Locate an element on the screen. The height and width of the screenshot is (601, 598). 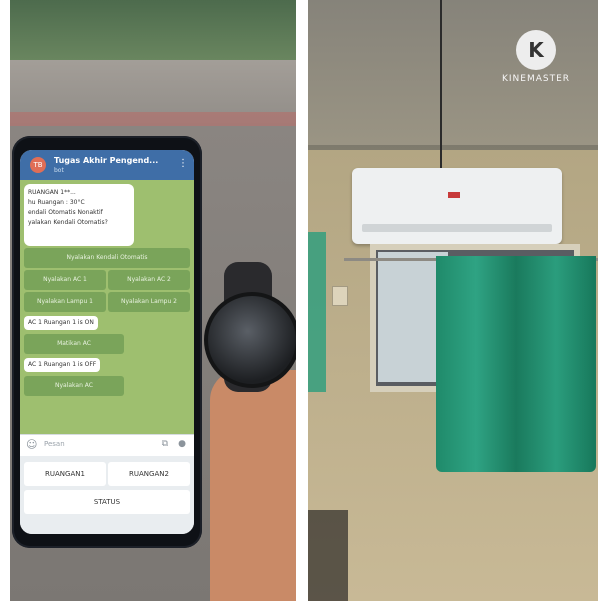
telegram-app-bar: TB Tugas Akhir Pengend... bot ⋮ is located at coordinates (107, 165).